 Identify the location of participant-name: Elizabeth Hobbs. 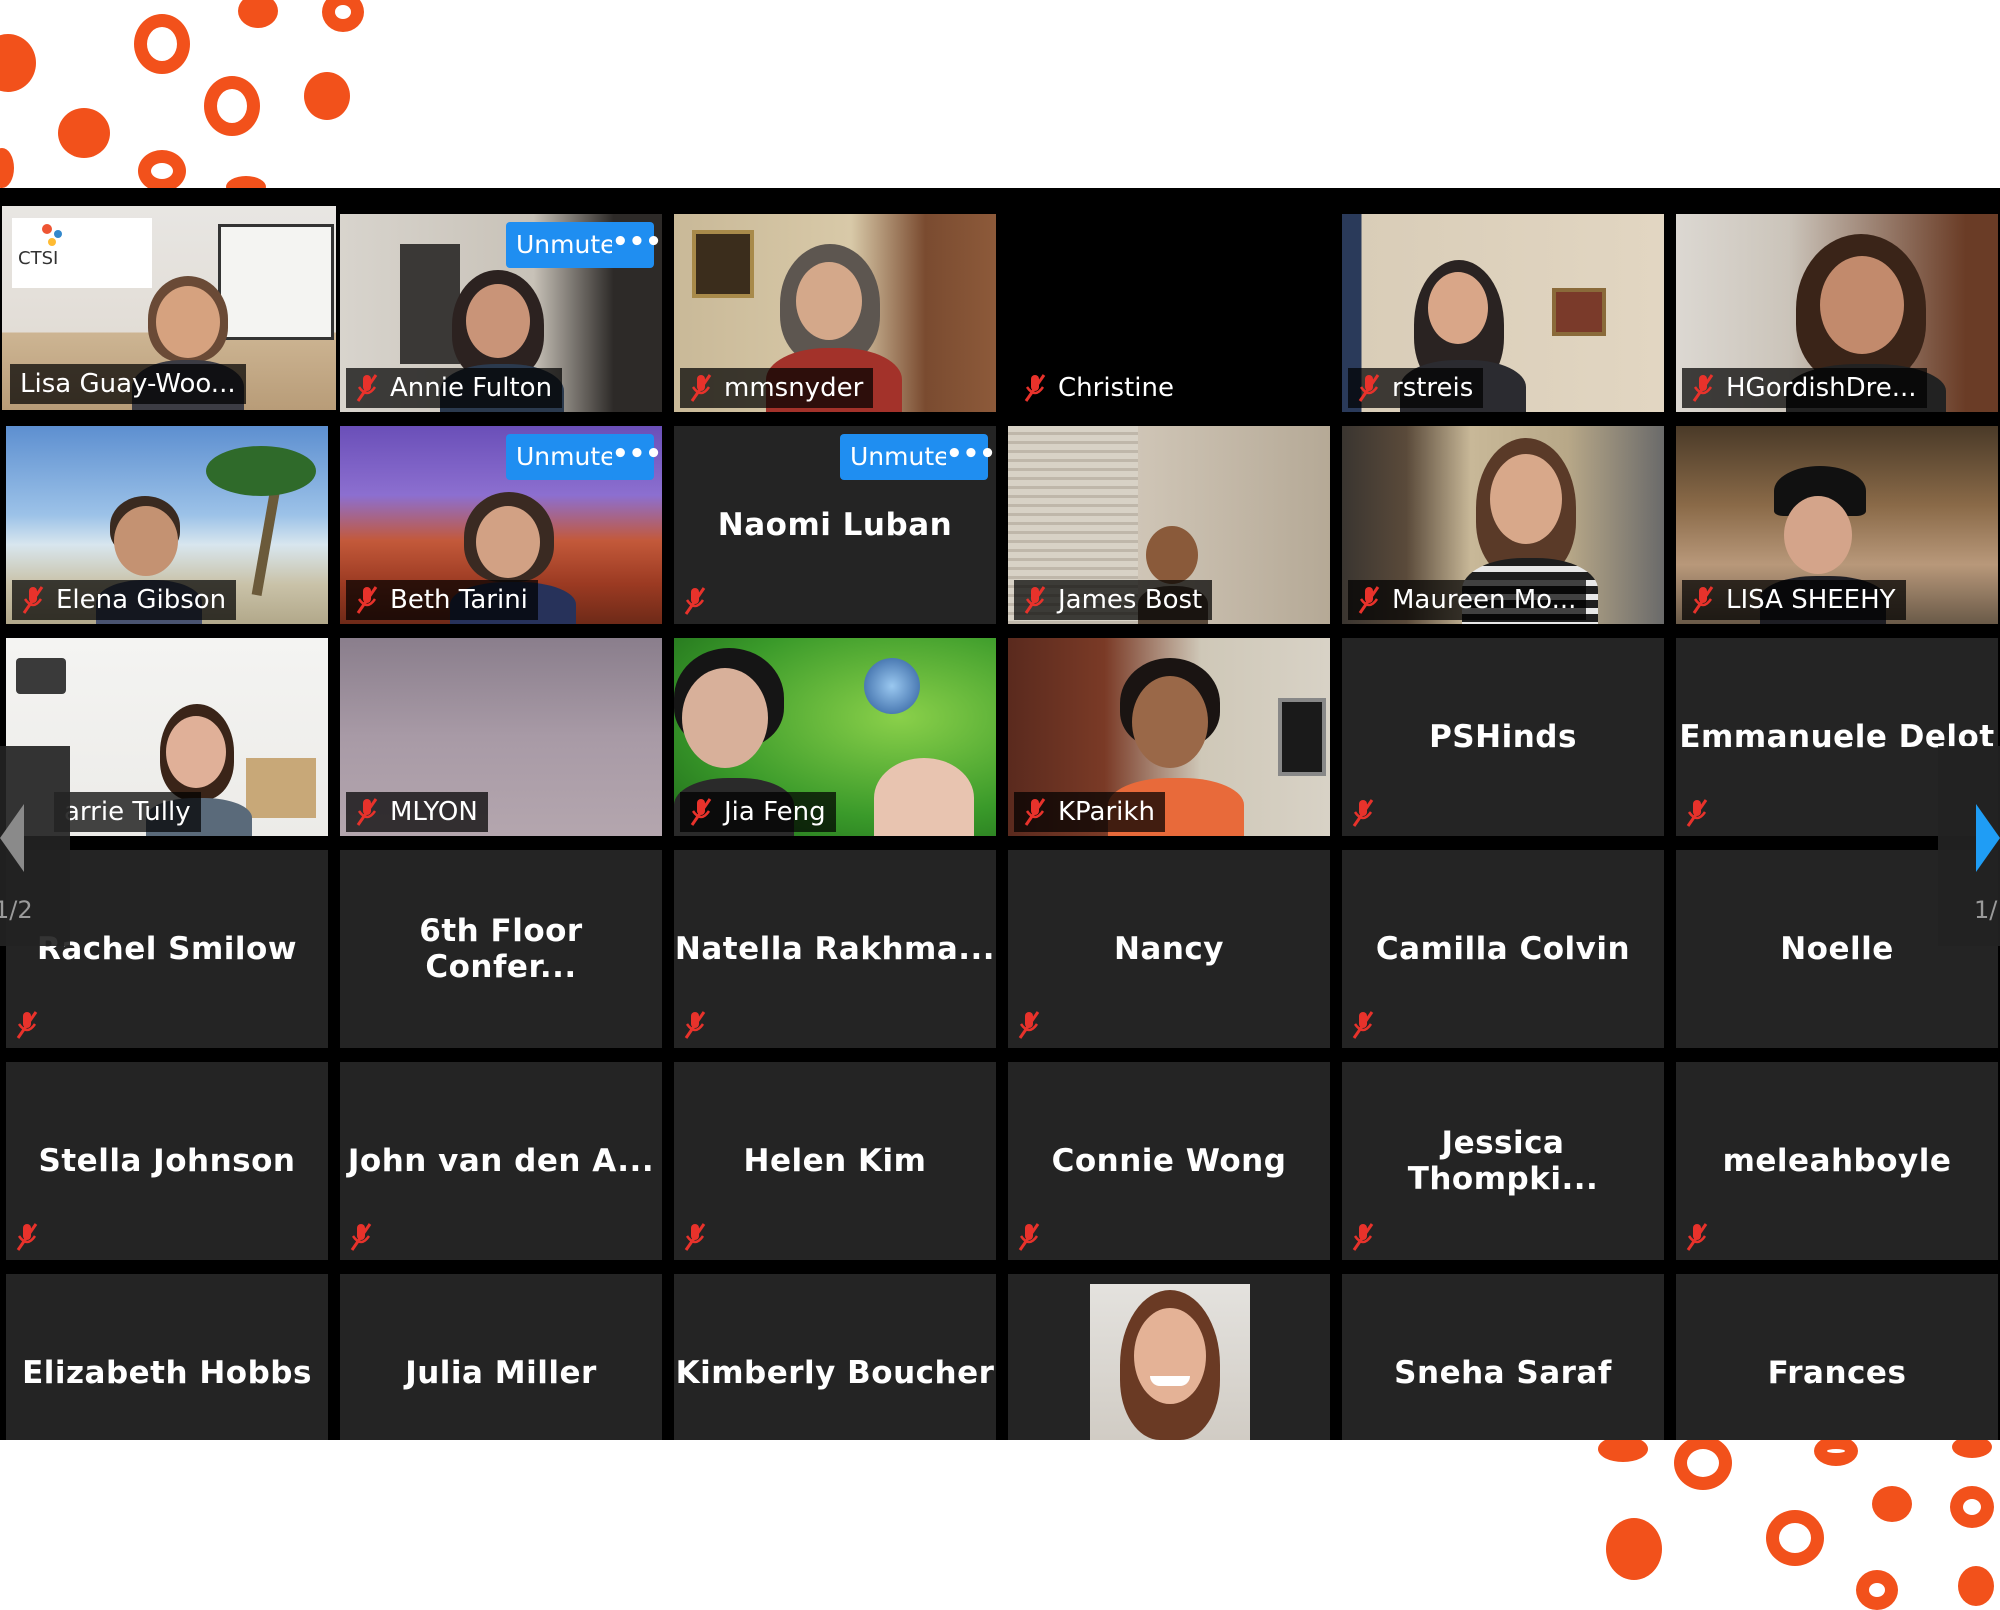
(167, 1373).